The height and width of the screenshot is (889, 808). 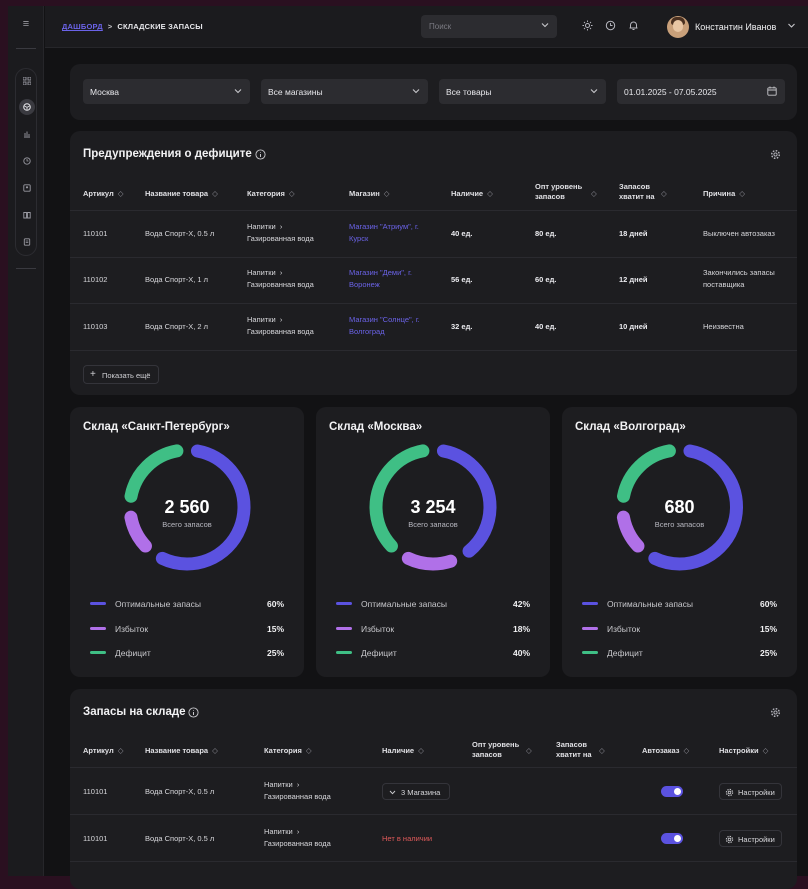 I want to click on out-of-stock-label: Нет в наличии, so click(x=407, y=838).